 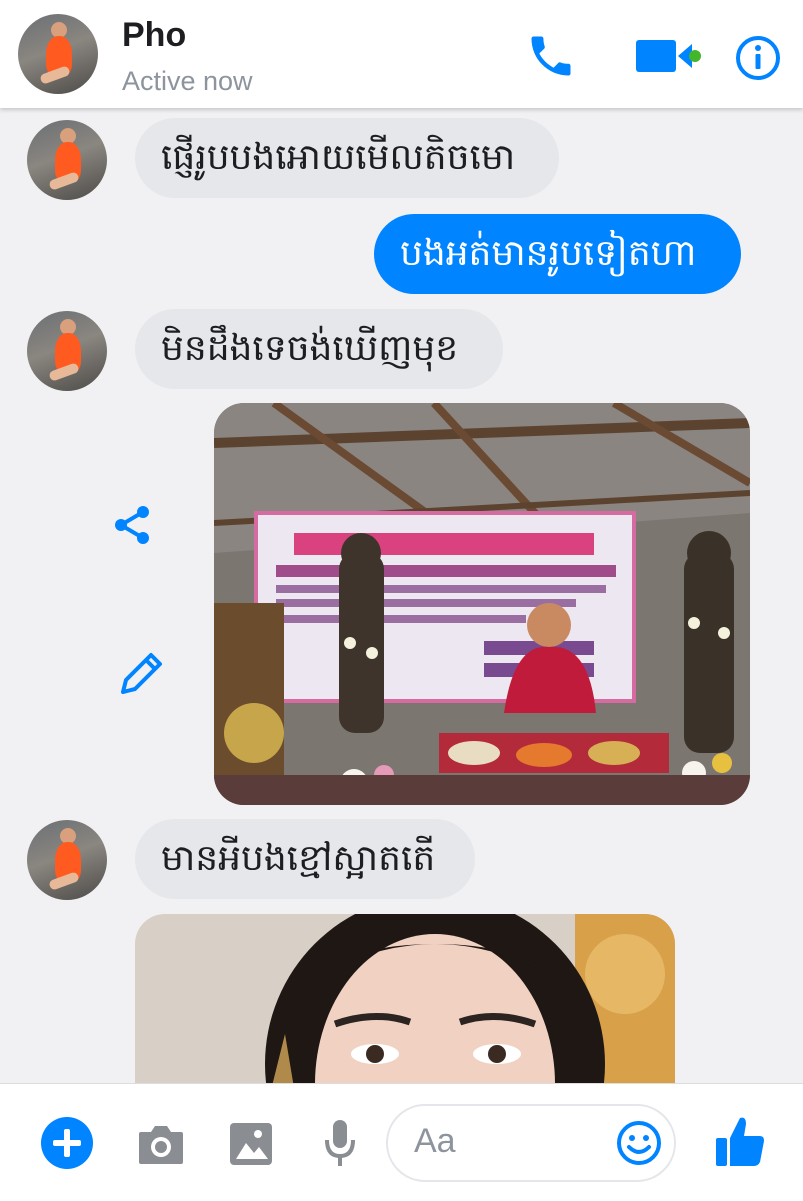 What do you see at coordinates (740, 1142) in the screenshot?
I see `like-icon` at bounding box center [740, 1142].